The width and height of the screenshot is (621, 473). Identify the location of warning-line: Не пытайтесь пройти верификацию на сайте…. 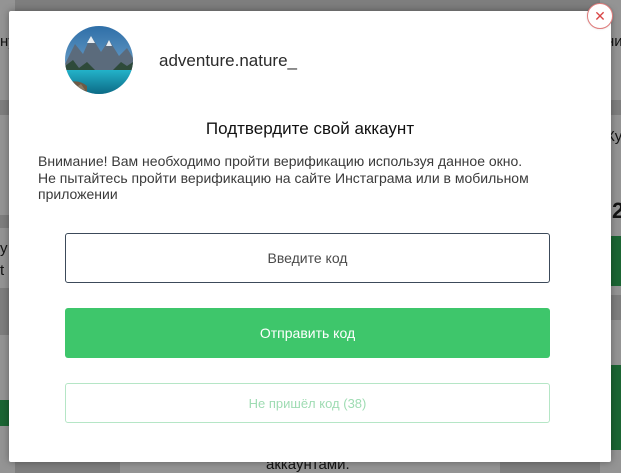
(283, 186).